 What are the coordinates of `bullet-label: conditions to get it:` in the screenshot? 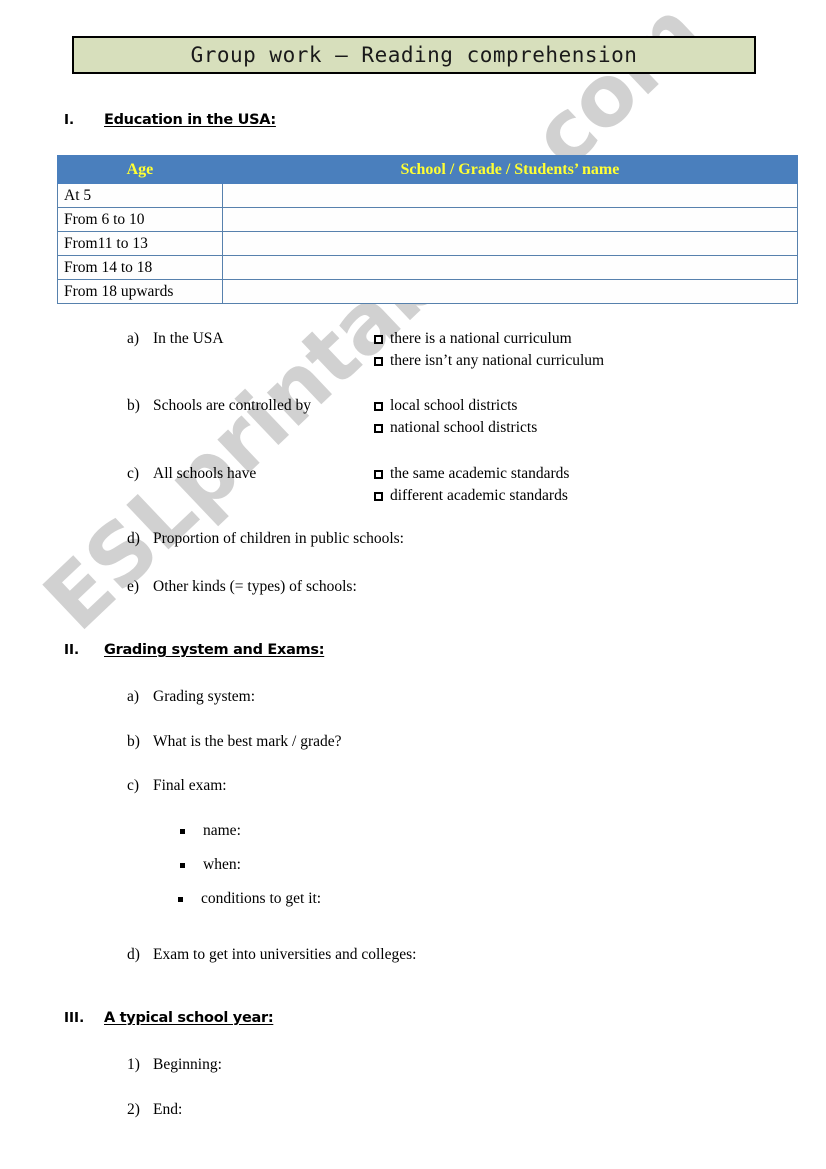 It's located at (261, 898).